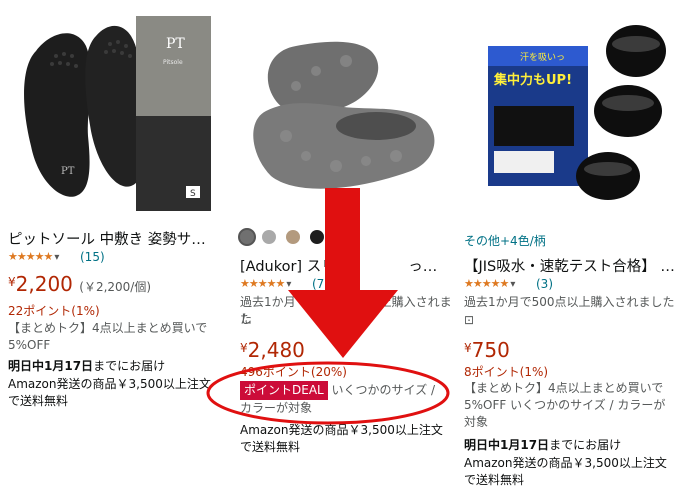 This screenshot has width=680, height=497. Describe the element at coordinates (29, 345) in the screenshot. I see `coupon-line-2: 5%OFF` at that location.